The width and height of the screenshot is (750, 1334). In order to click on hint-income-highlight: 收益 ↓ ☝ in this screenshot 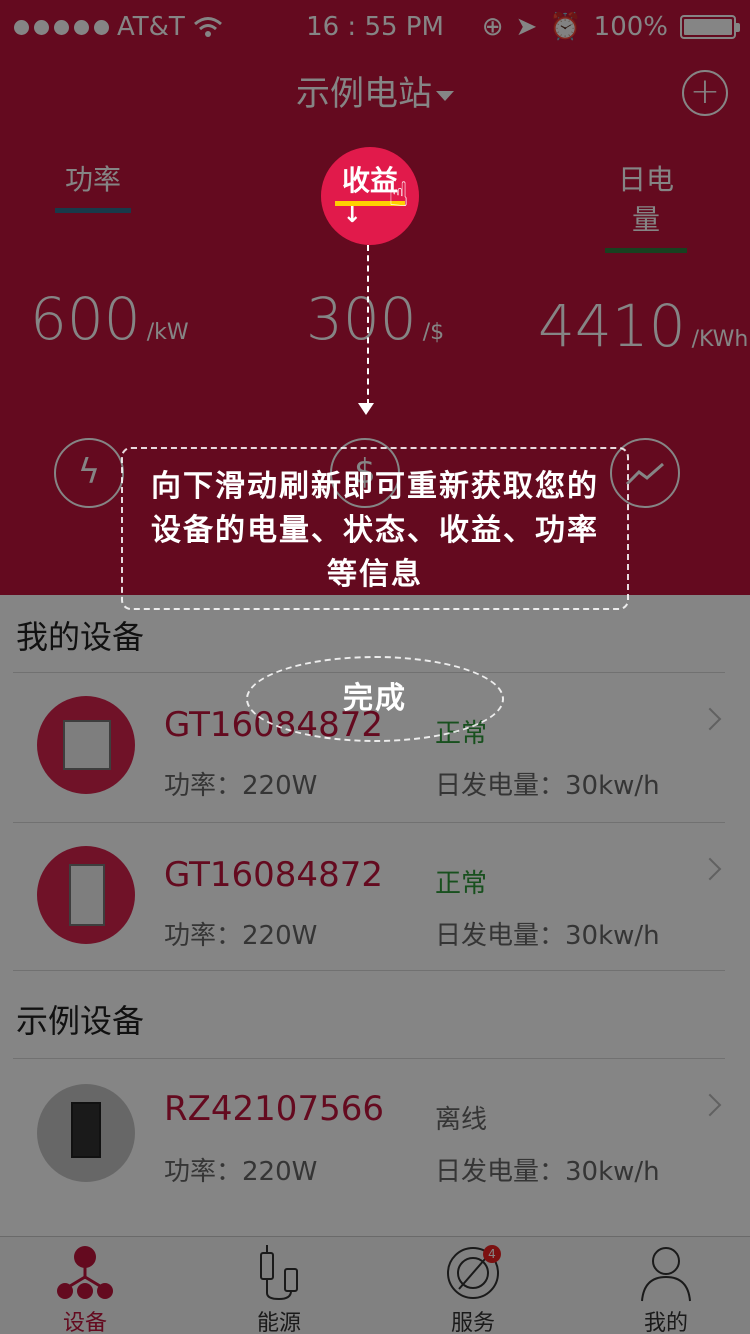, I will do `click(370, 196)`.